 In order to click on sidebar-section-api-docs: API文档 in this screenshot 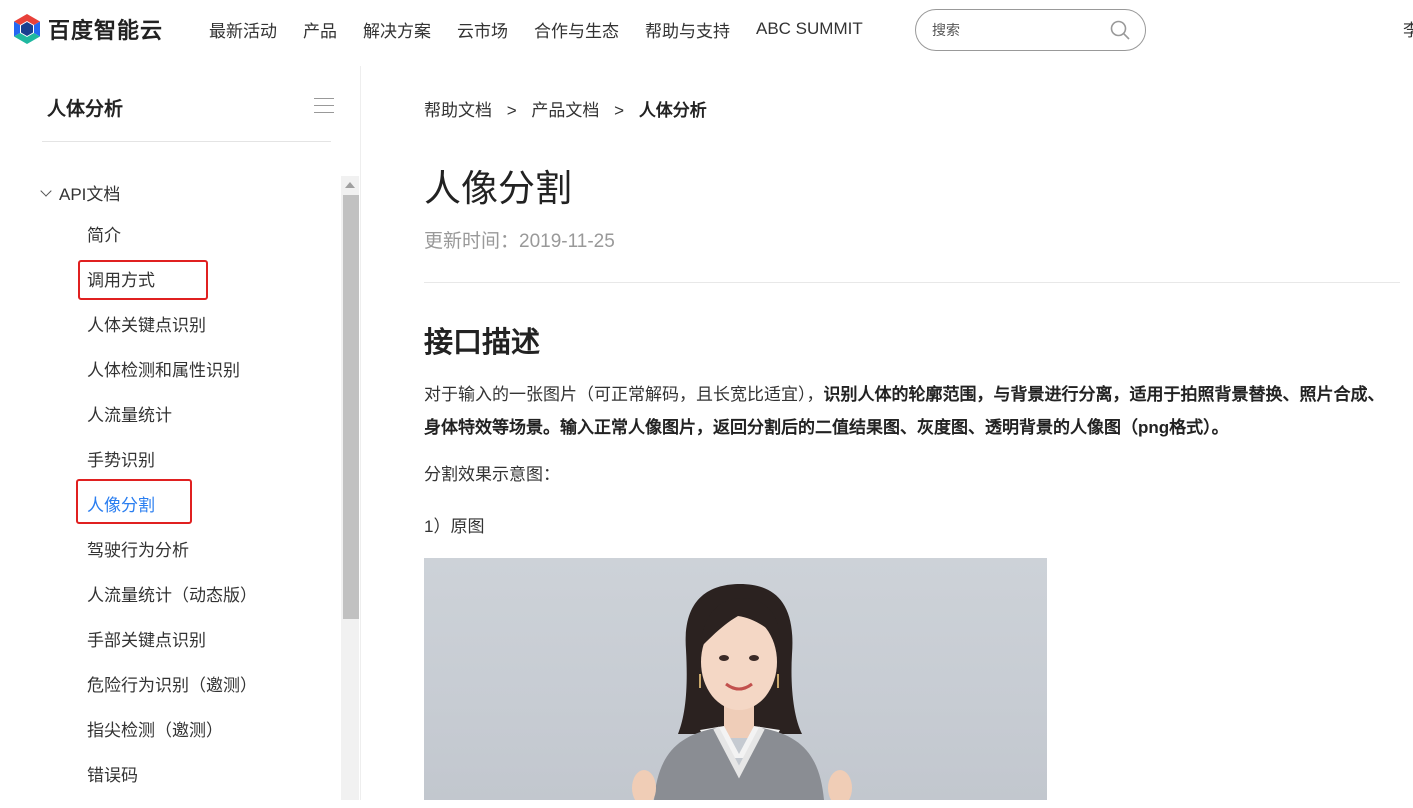, I will do `click(80, 192)`.